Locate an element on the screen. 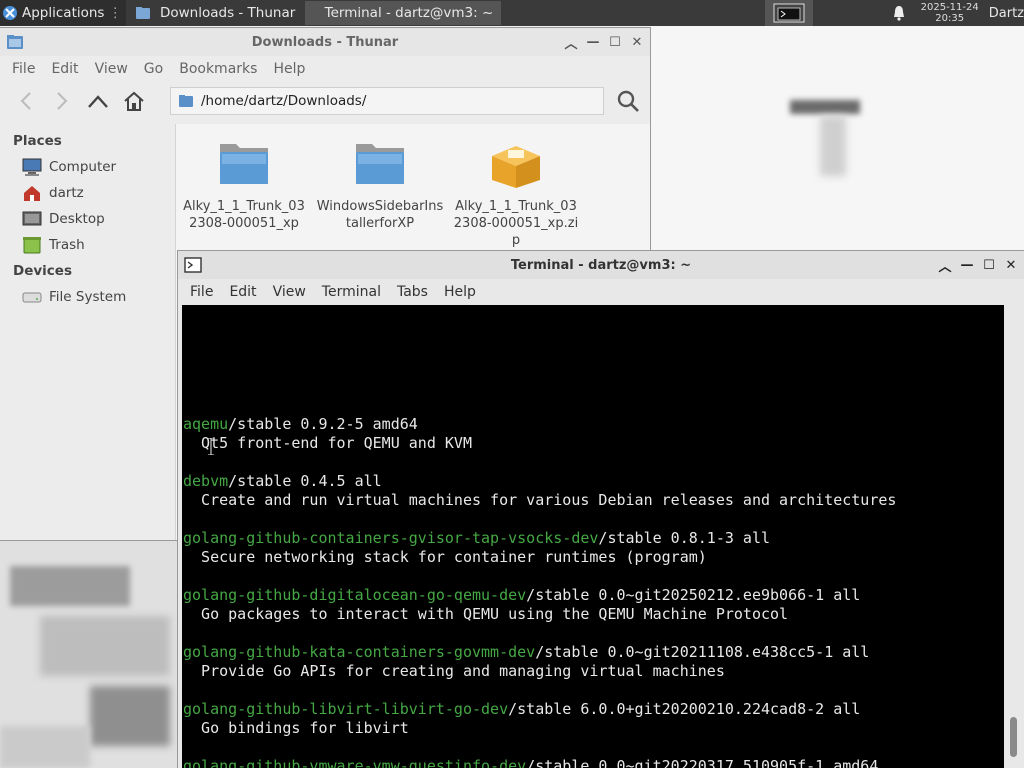  applications-label: Applications is located at coordinates (63, 13).